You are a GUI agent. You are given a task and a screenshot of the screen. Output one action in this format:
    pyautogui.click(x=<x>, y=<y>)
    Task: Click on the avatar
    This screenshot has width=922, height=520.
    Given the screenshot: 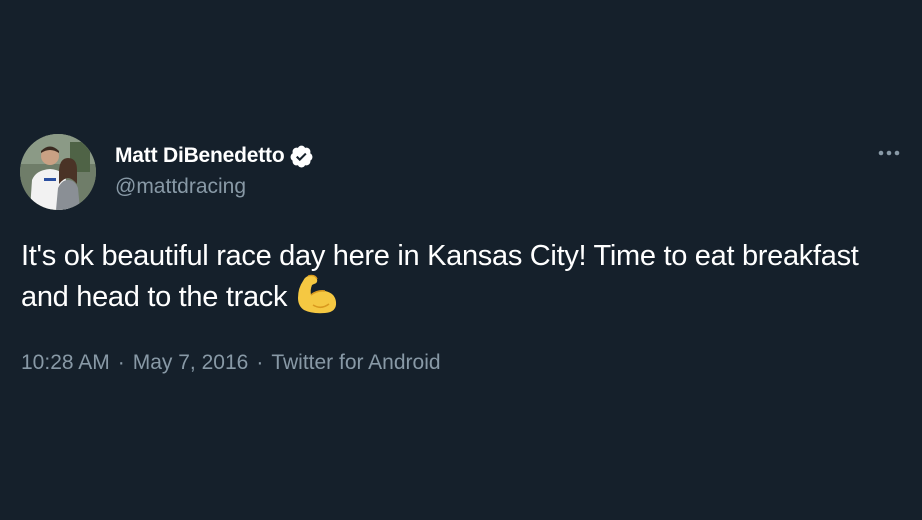 What is the action you would take?
    pyautogui.click(x=58, y=172)
    